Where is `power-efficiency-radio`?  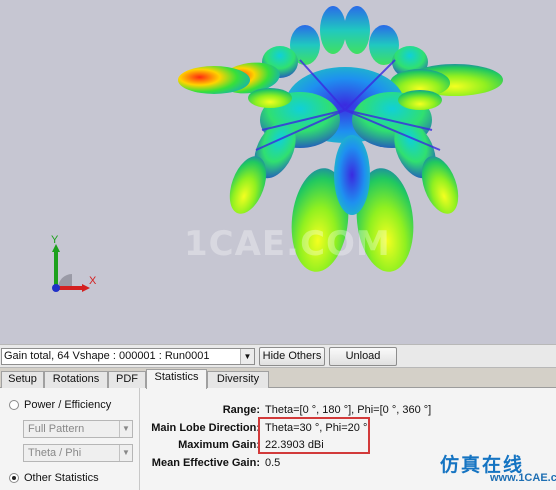 power-efficiency-radio is located at coordinates (14, 405).